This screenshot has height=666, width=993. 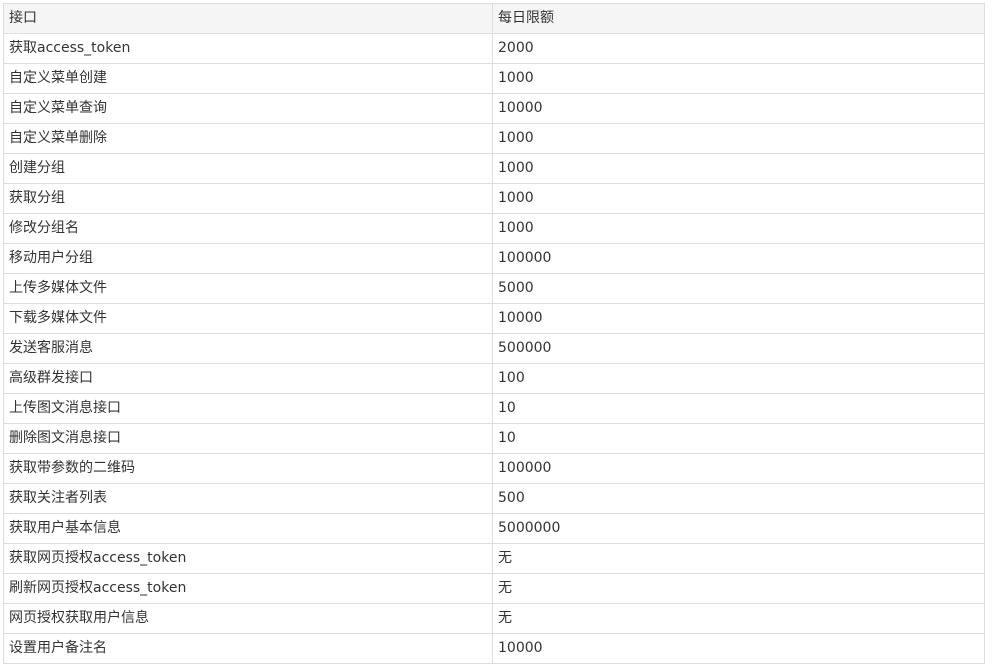 I want to click on cell-api-name: 发送客服消息, so click(x=248, y=348).